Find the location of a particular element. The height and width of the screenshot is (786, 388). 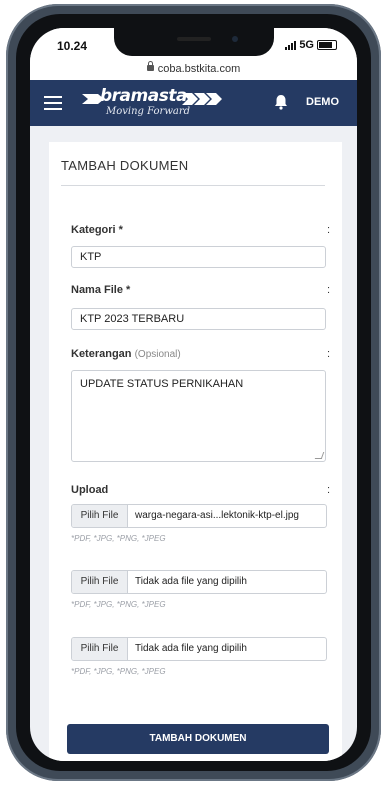

logo-text: bramasta is located at coordinates (143, 96).